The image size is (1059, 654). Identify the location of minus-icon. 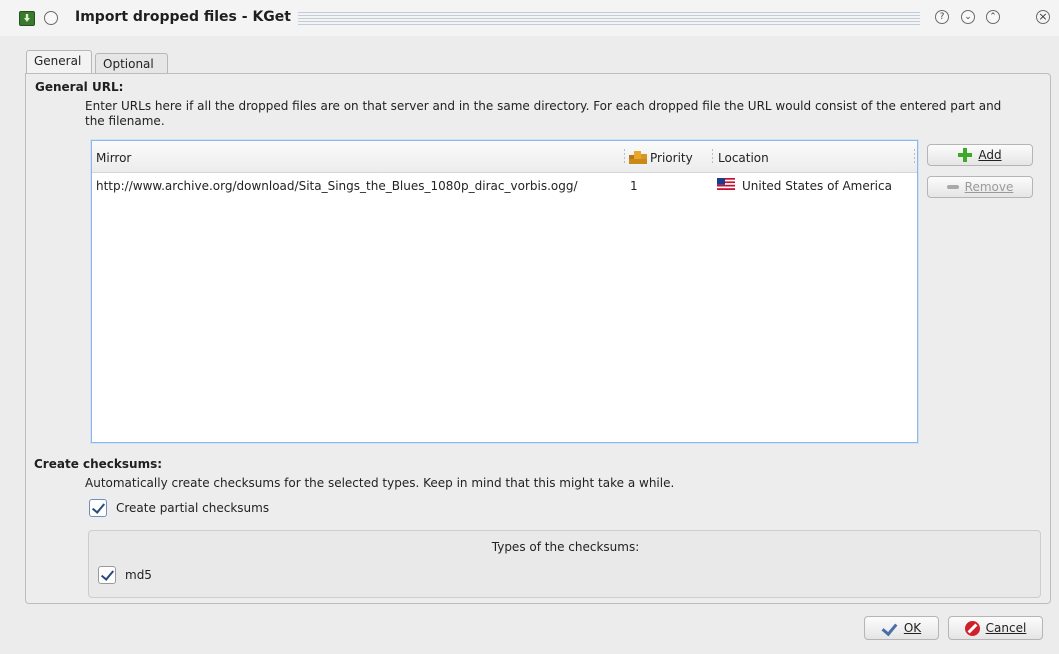
(952, 187).